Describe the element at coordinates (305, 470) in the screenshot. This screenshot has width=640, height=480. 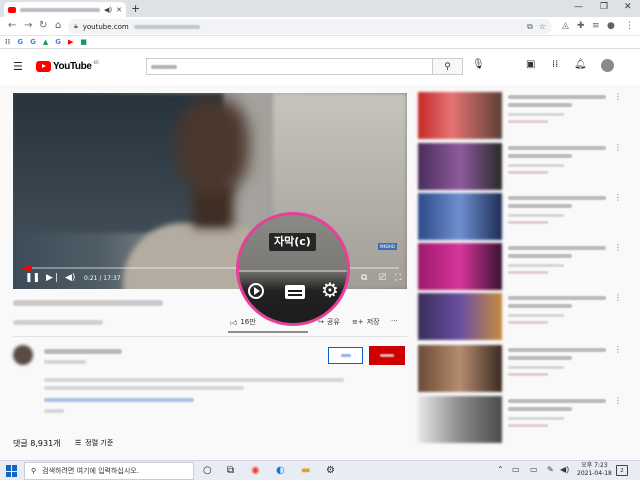
I see `file-explorer-icon: ▬` at that location.